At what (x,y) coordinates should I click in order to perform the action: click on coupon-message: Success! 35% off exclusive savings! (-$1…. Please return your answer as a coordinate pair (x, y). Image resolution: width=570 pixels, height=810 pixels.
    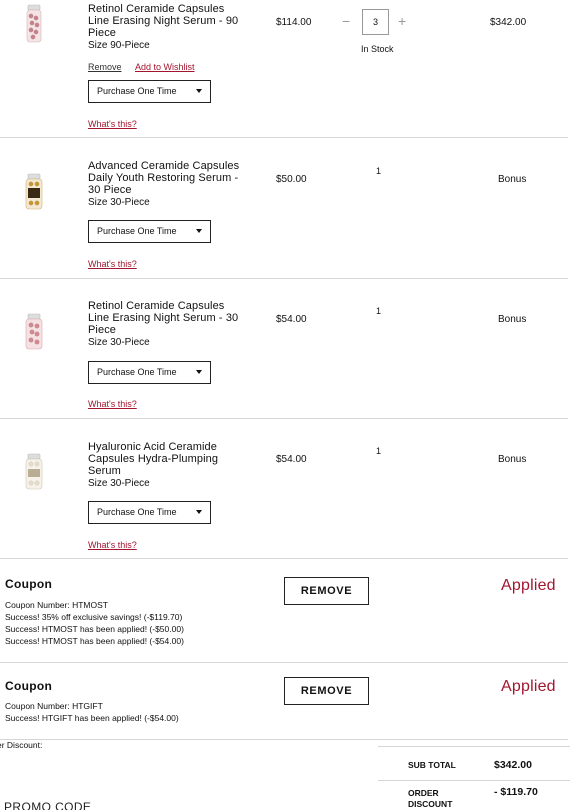
    Looking at the image, I should click on (94, 617).